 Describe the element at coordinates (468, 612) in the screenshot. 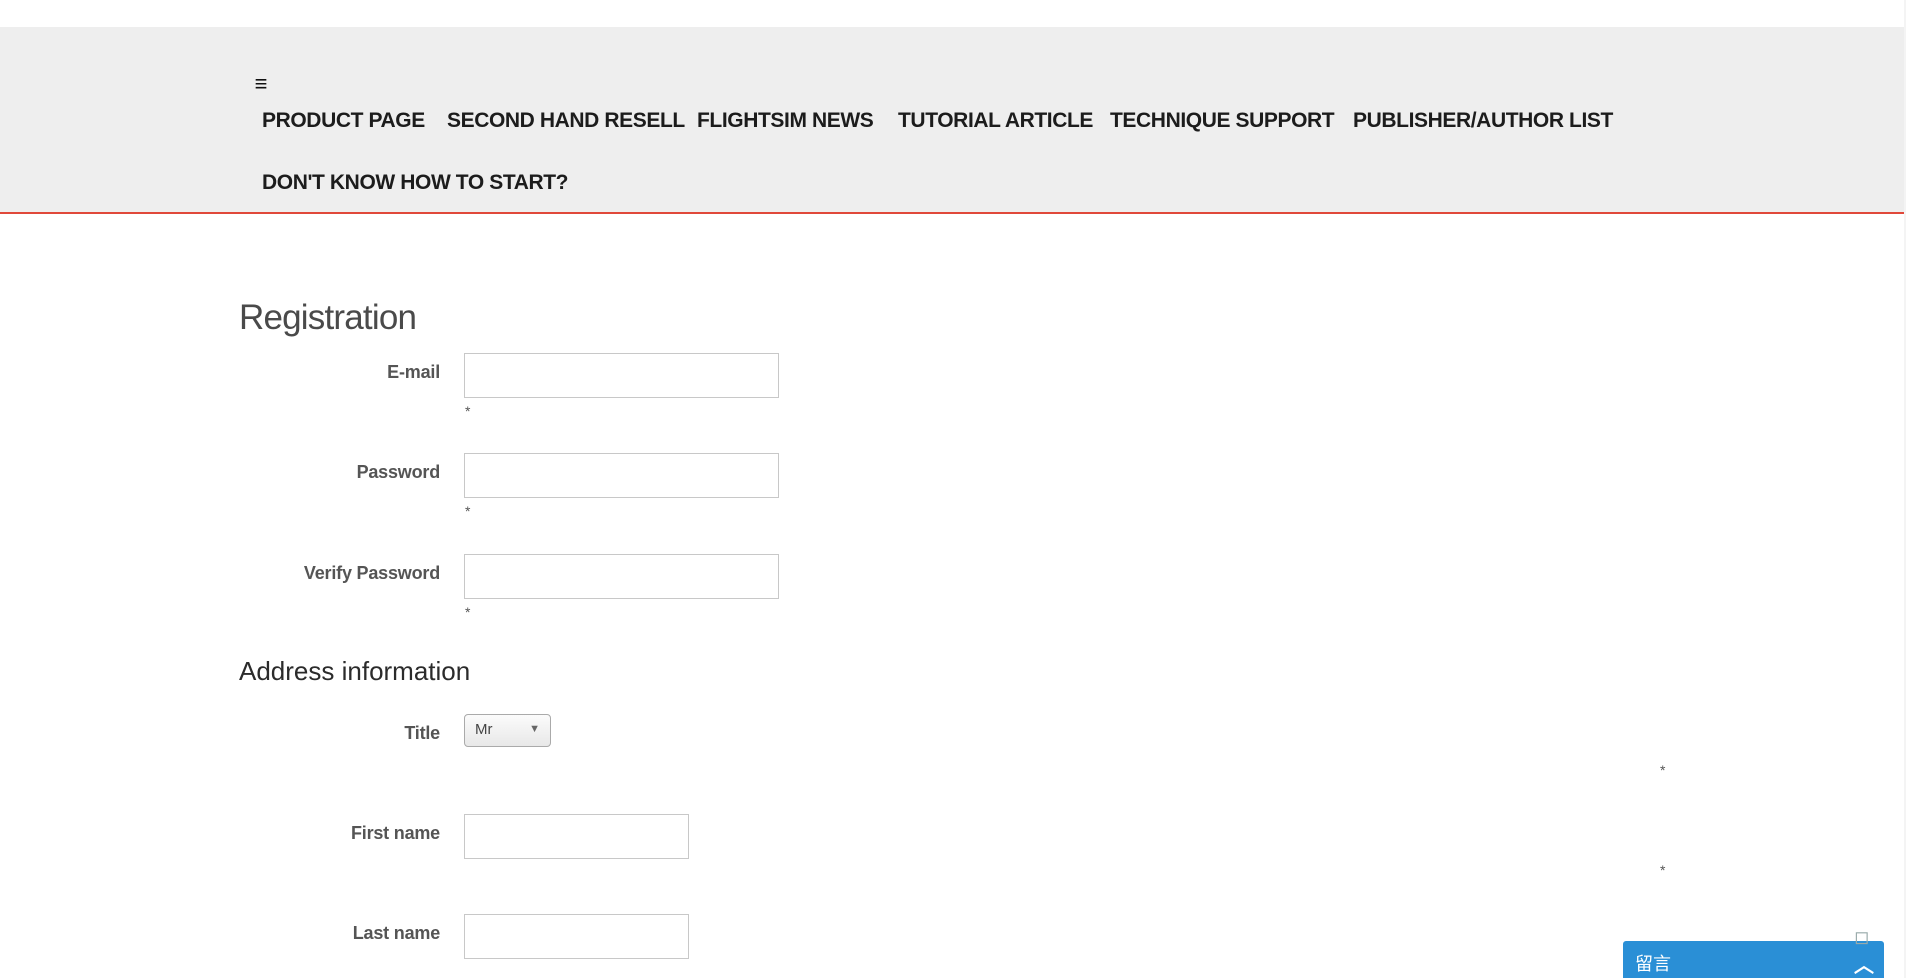

I see `verify-password-required-mark: *` at that location.